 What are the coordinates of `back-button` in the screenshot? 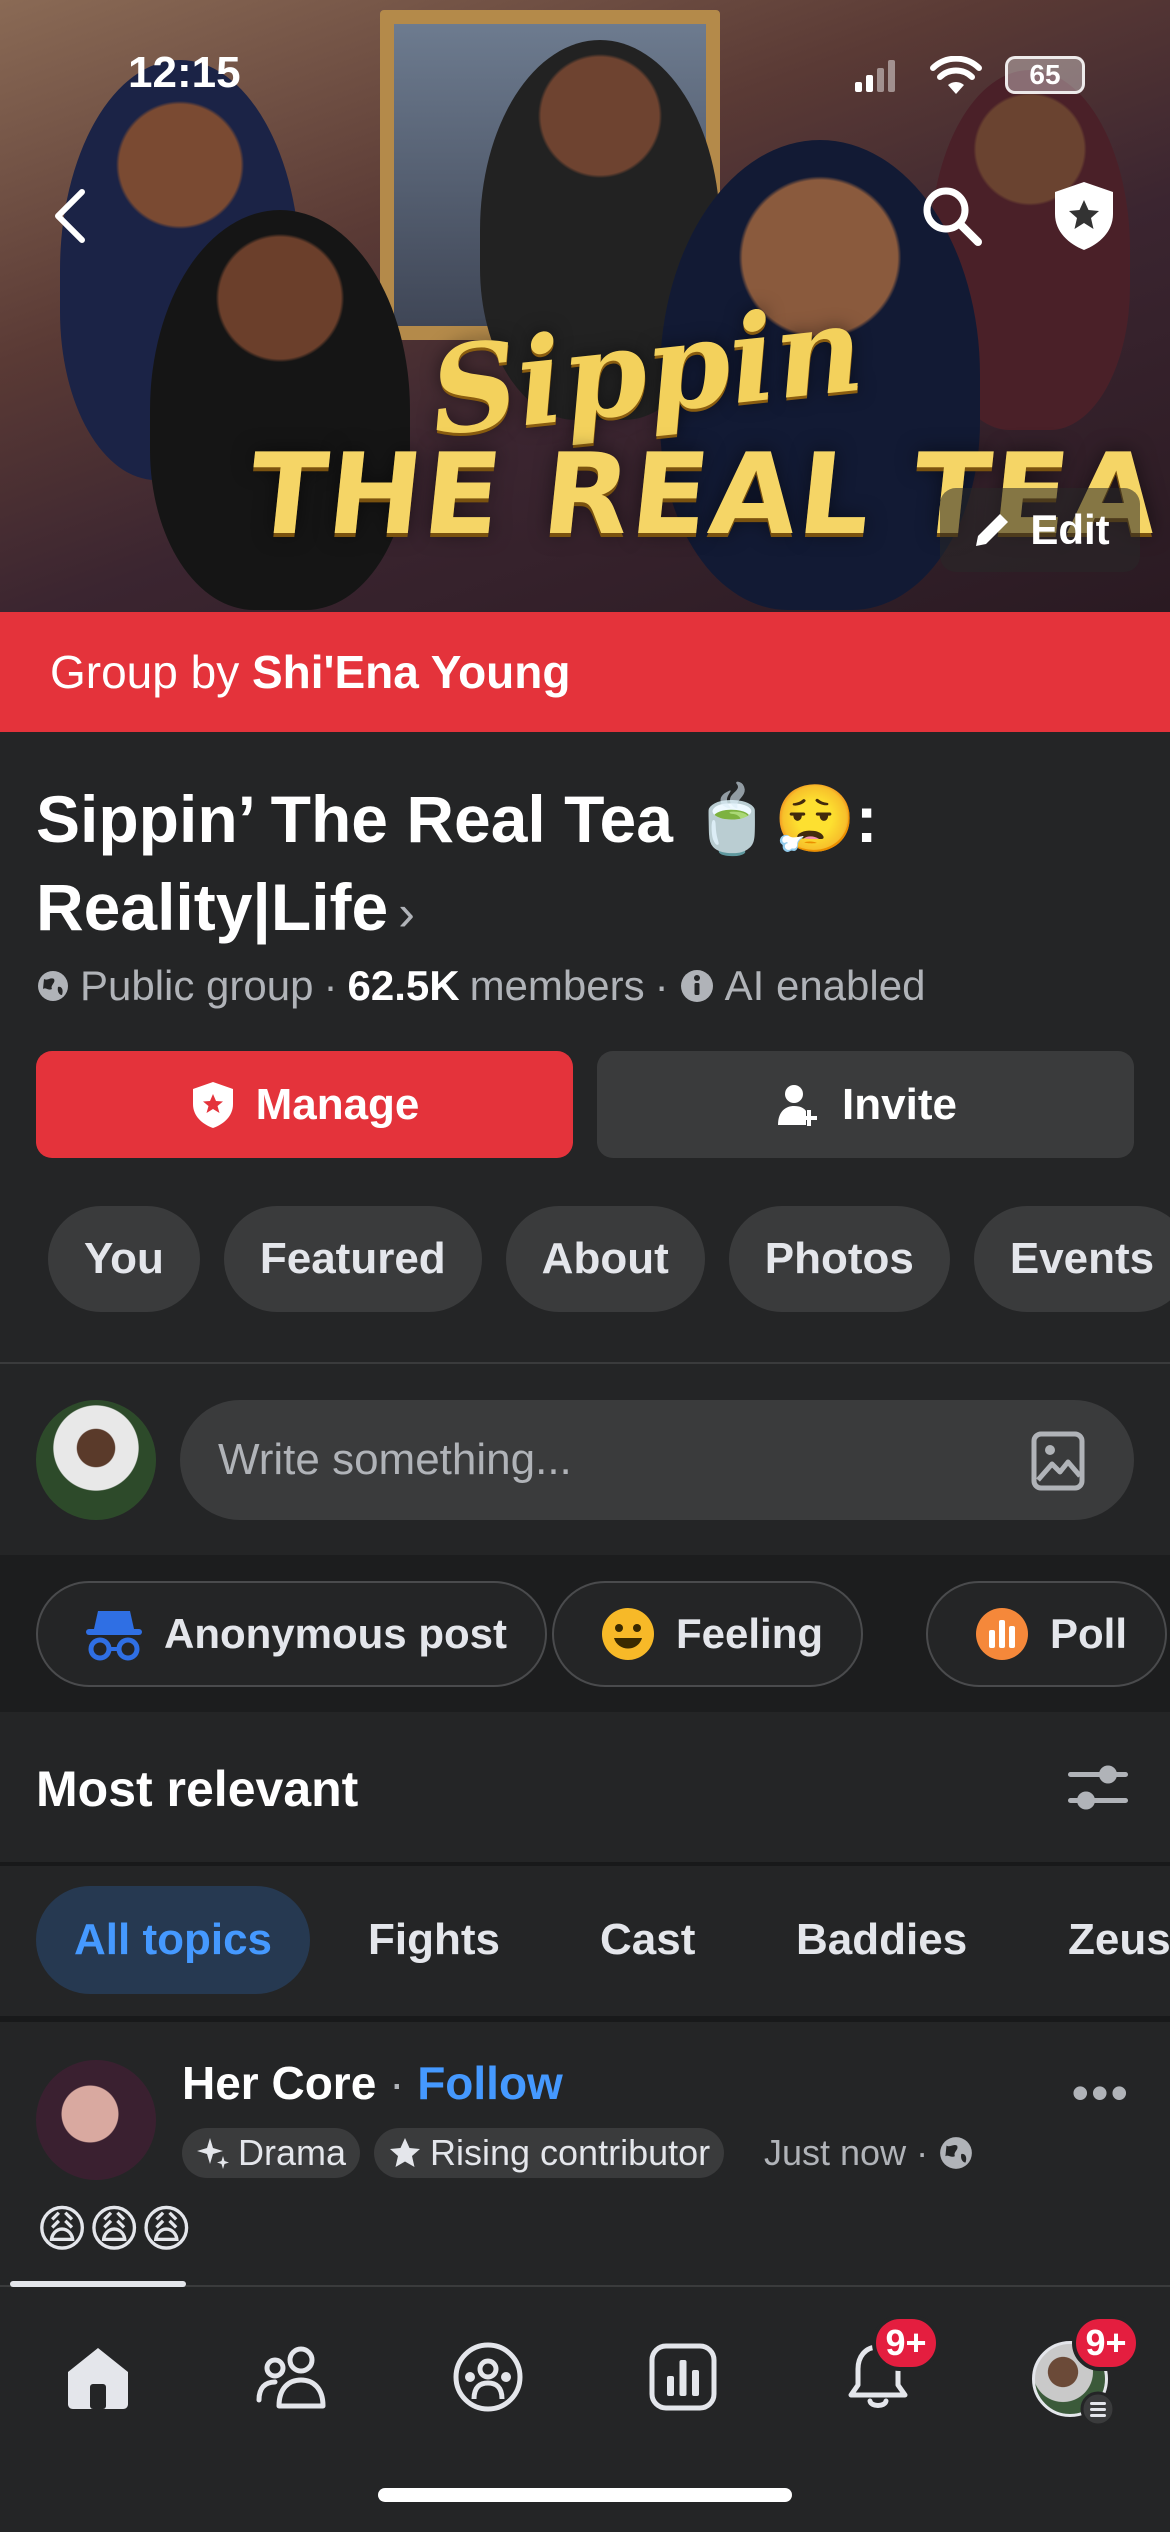 It's located at (70, 216).